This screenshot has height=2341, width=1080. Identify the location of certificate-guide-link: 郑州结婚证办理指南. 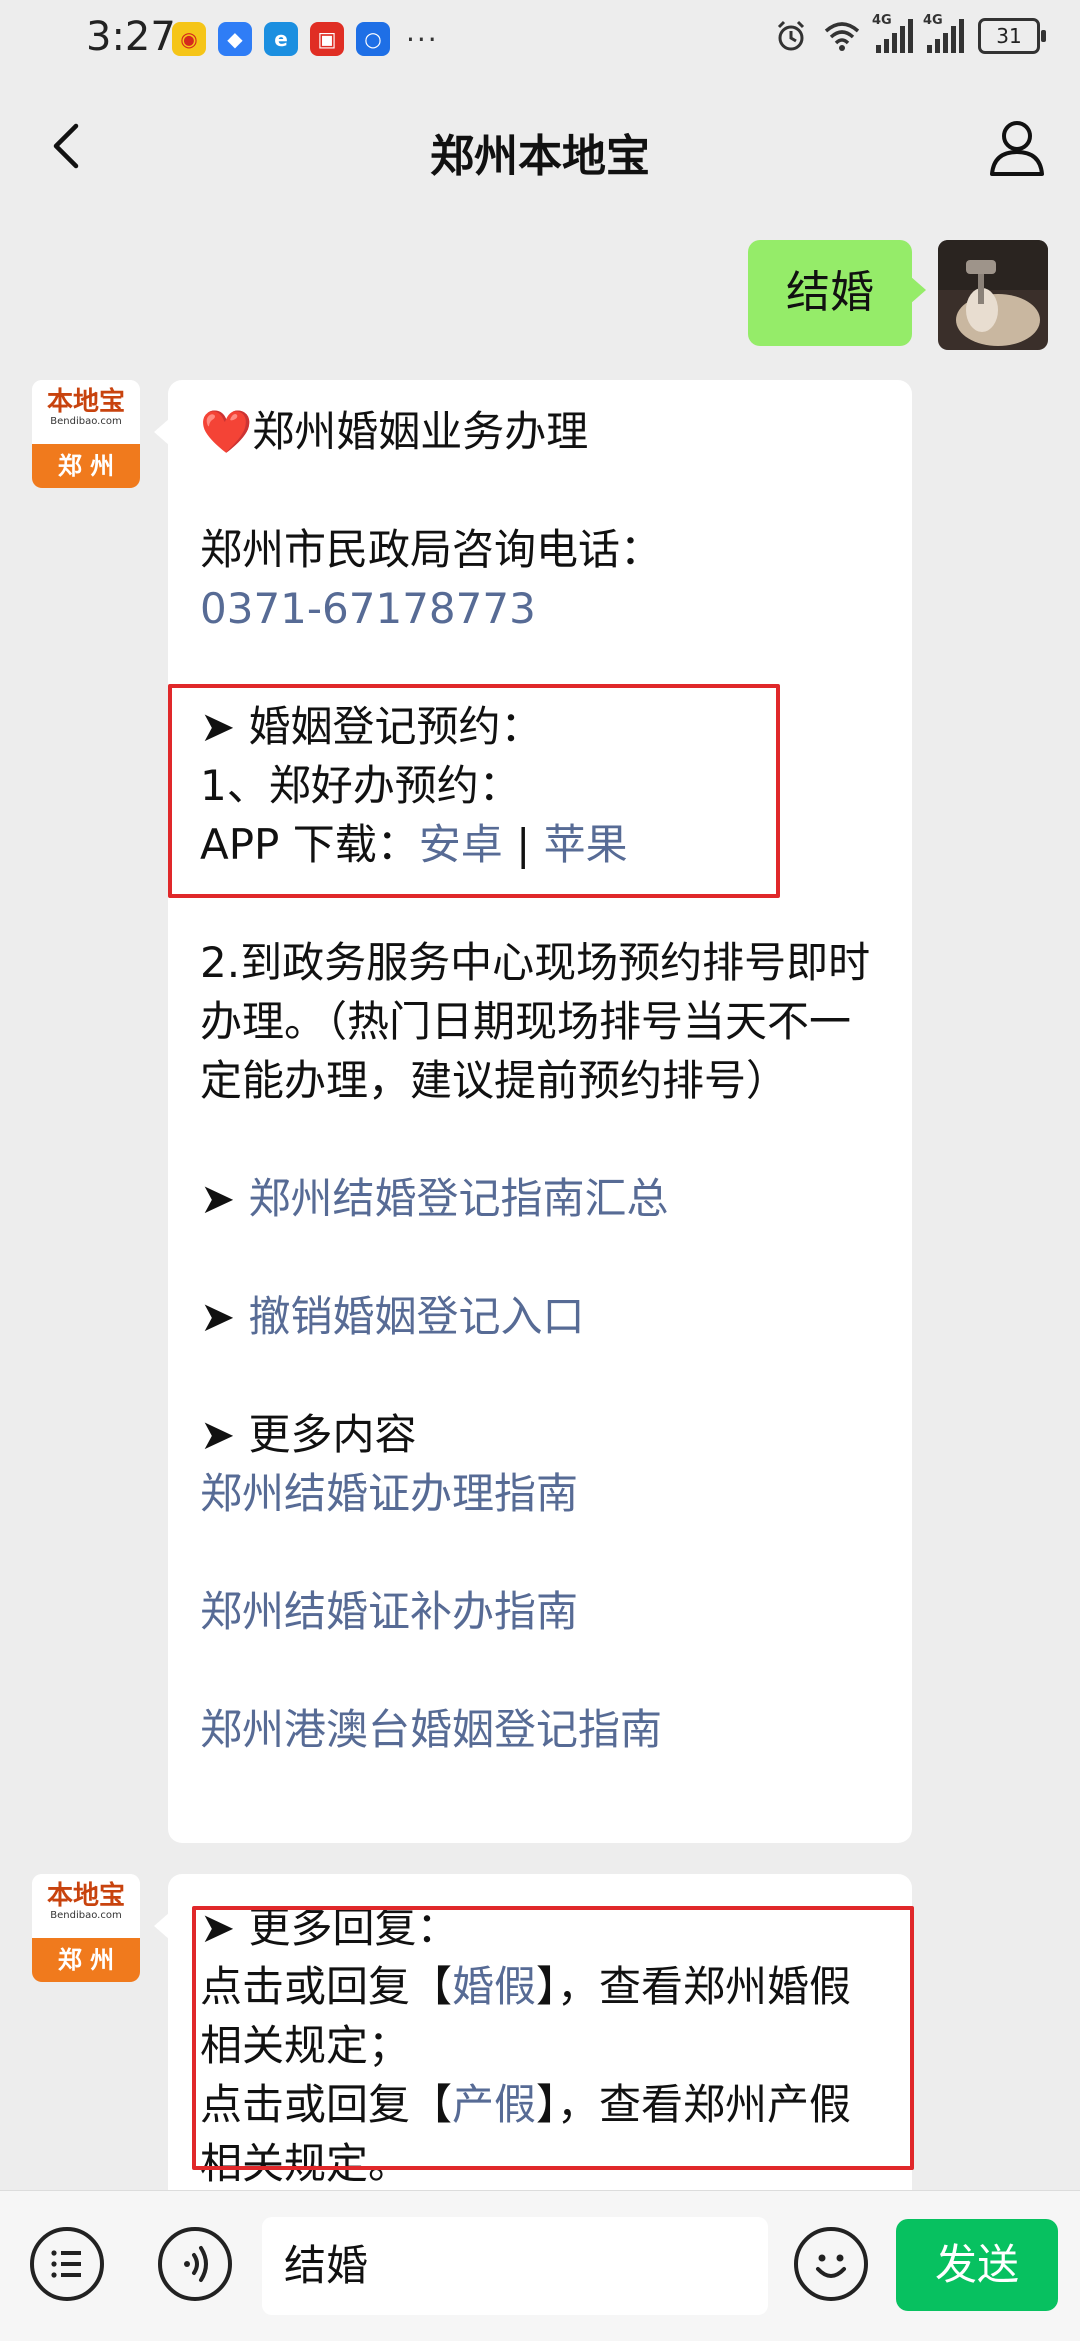
(539, 1493).